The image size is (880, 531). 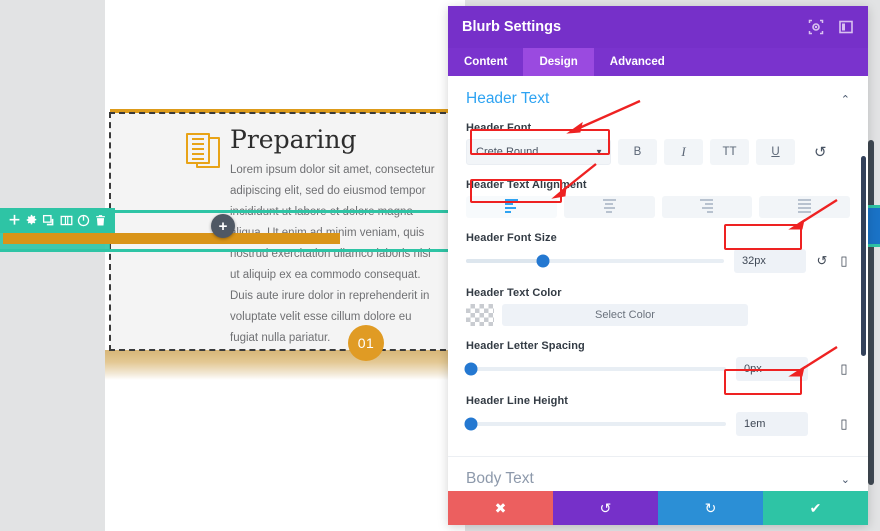 What do you see at coordinates (775, 152) in the screenshot?
I see `underline-button: U` at bounding box center [775, 152].